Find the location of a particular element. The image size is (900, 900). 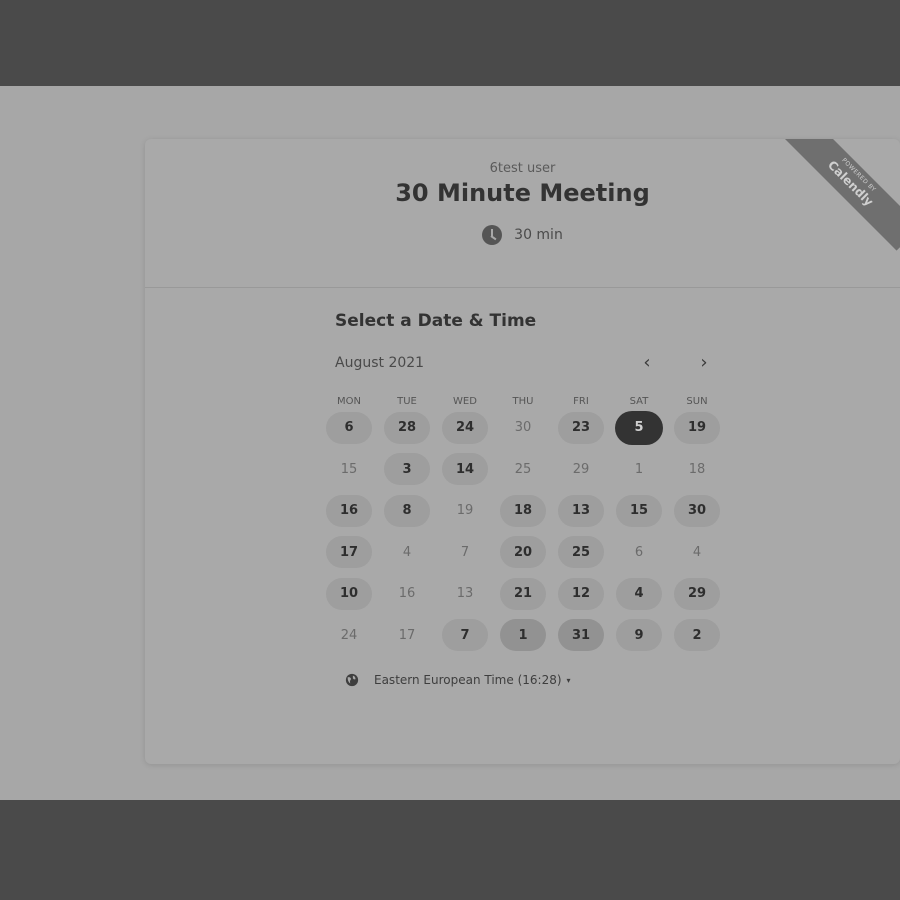

available-date-button: 19 is located at coordinates (697, 427).